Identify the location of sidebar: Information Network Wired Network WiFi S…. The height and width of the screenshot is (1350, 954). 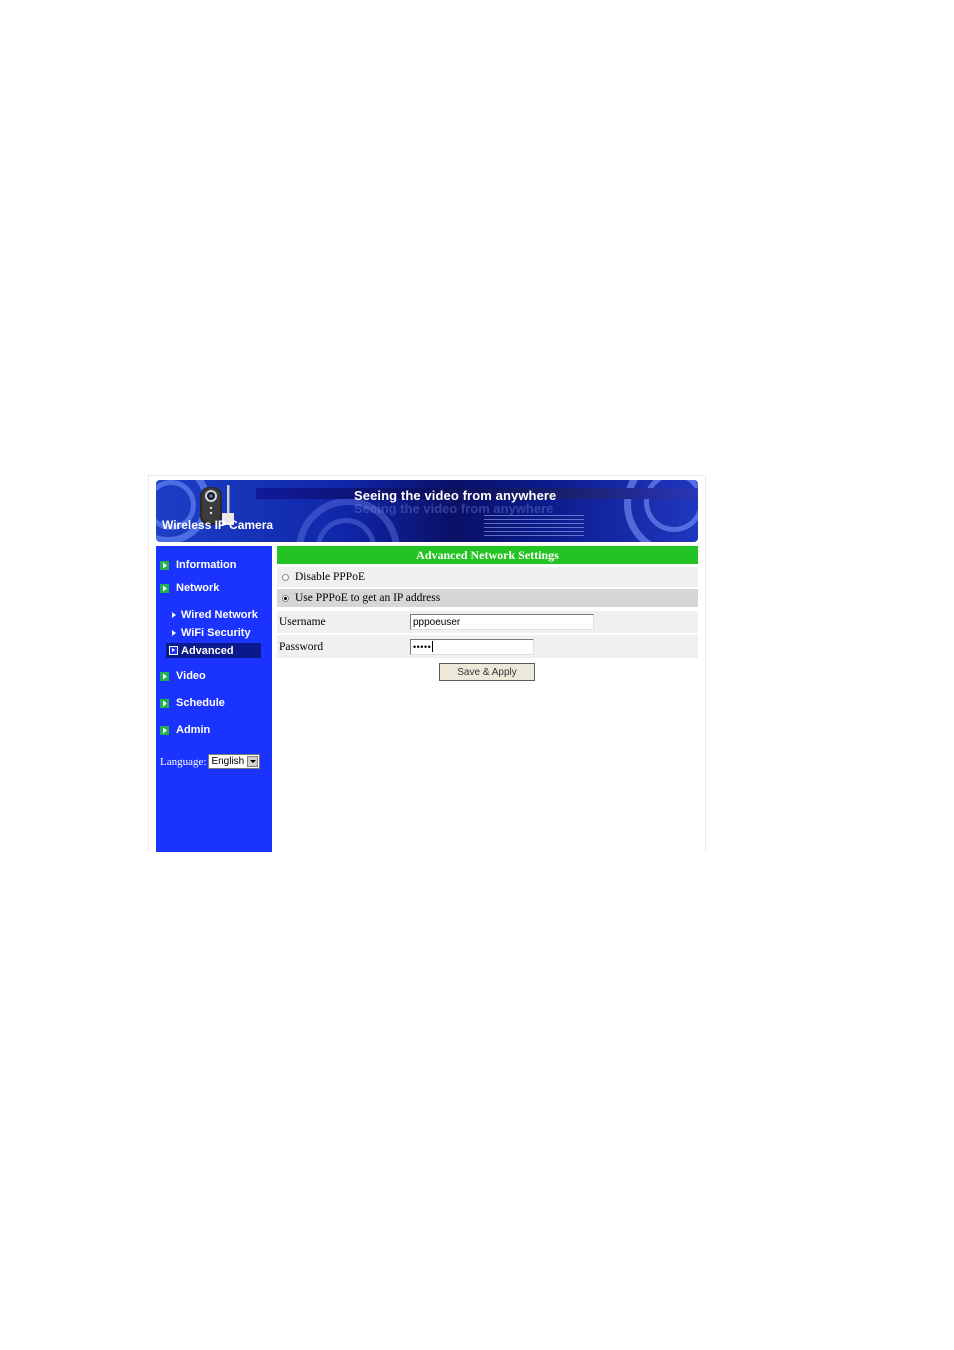
(214, 699).